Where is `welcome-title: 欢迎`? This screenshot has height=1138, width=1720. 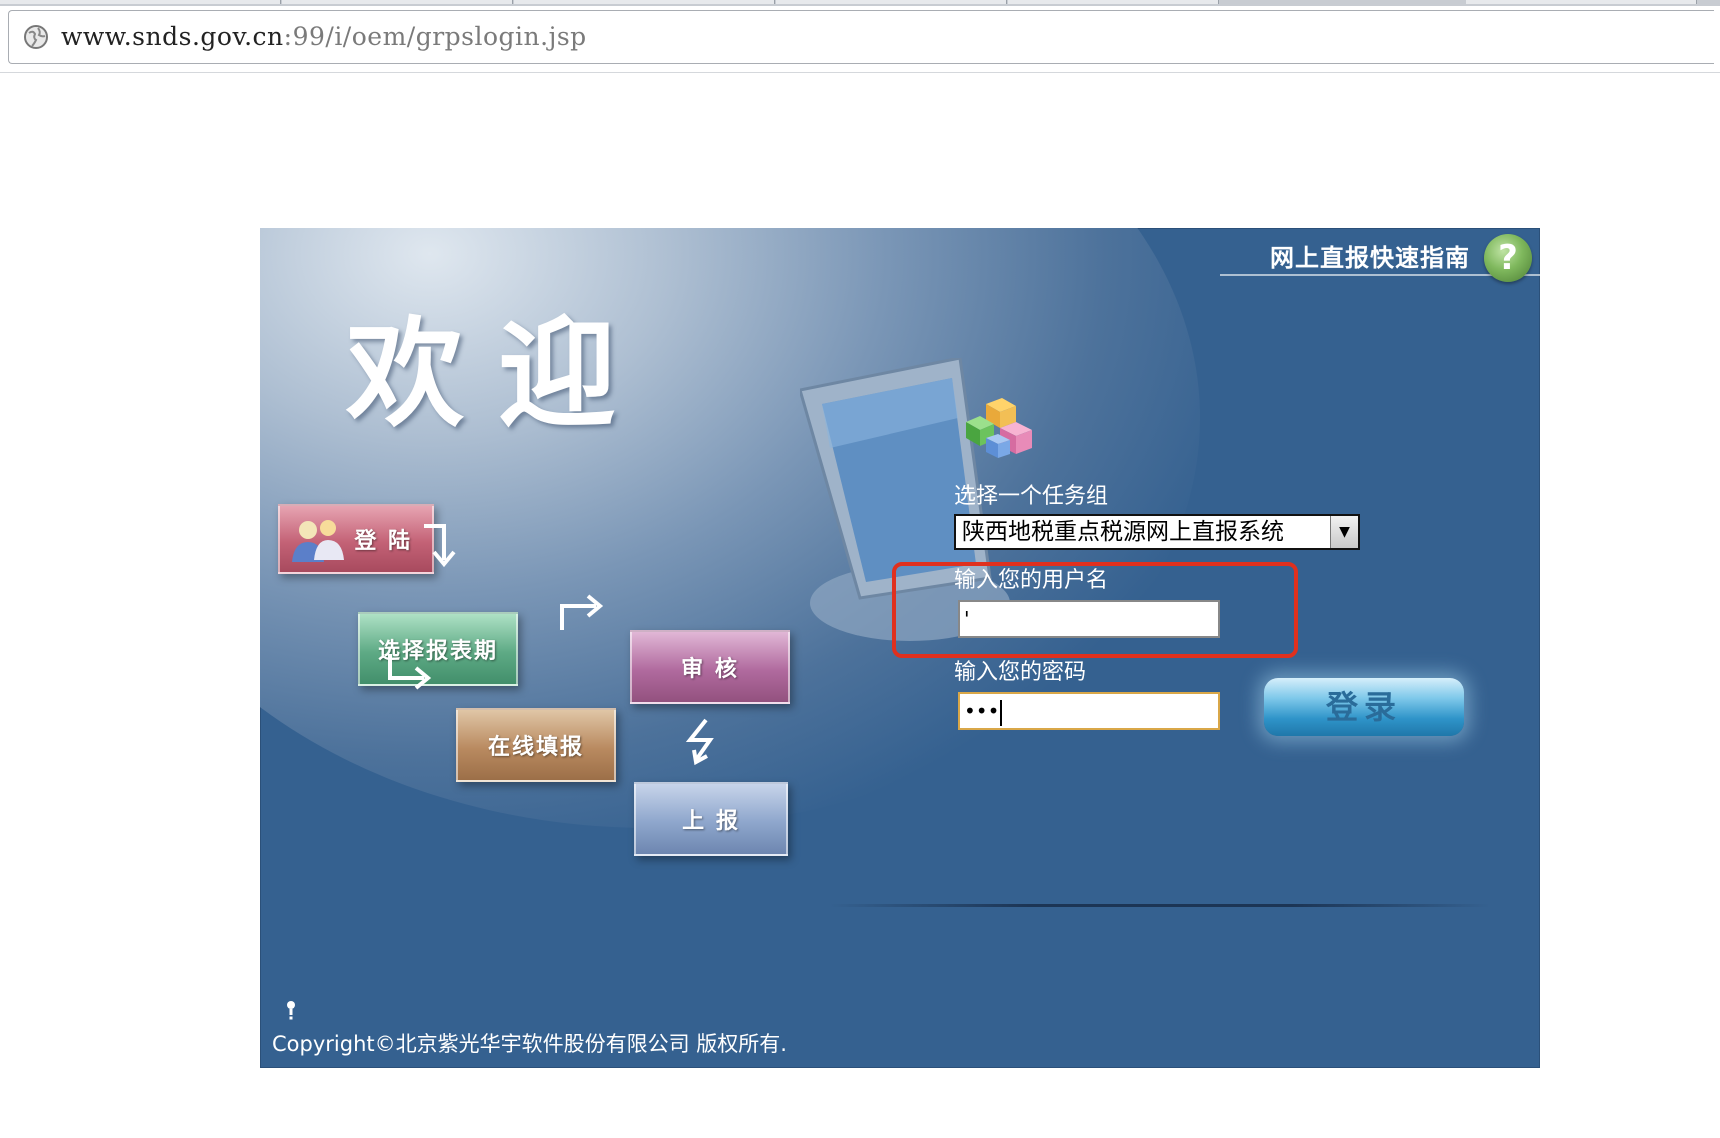 welcome-title: 欢迎 is located at coordinates (498, 373).